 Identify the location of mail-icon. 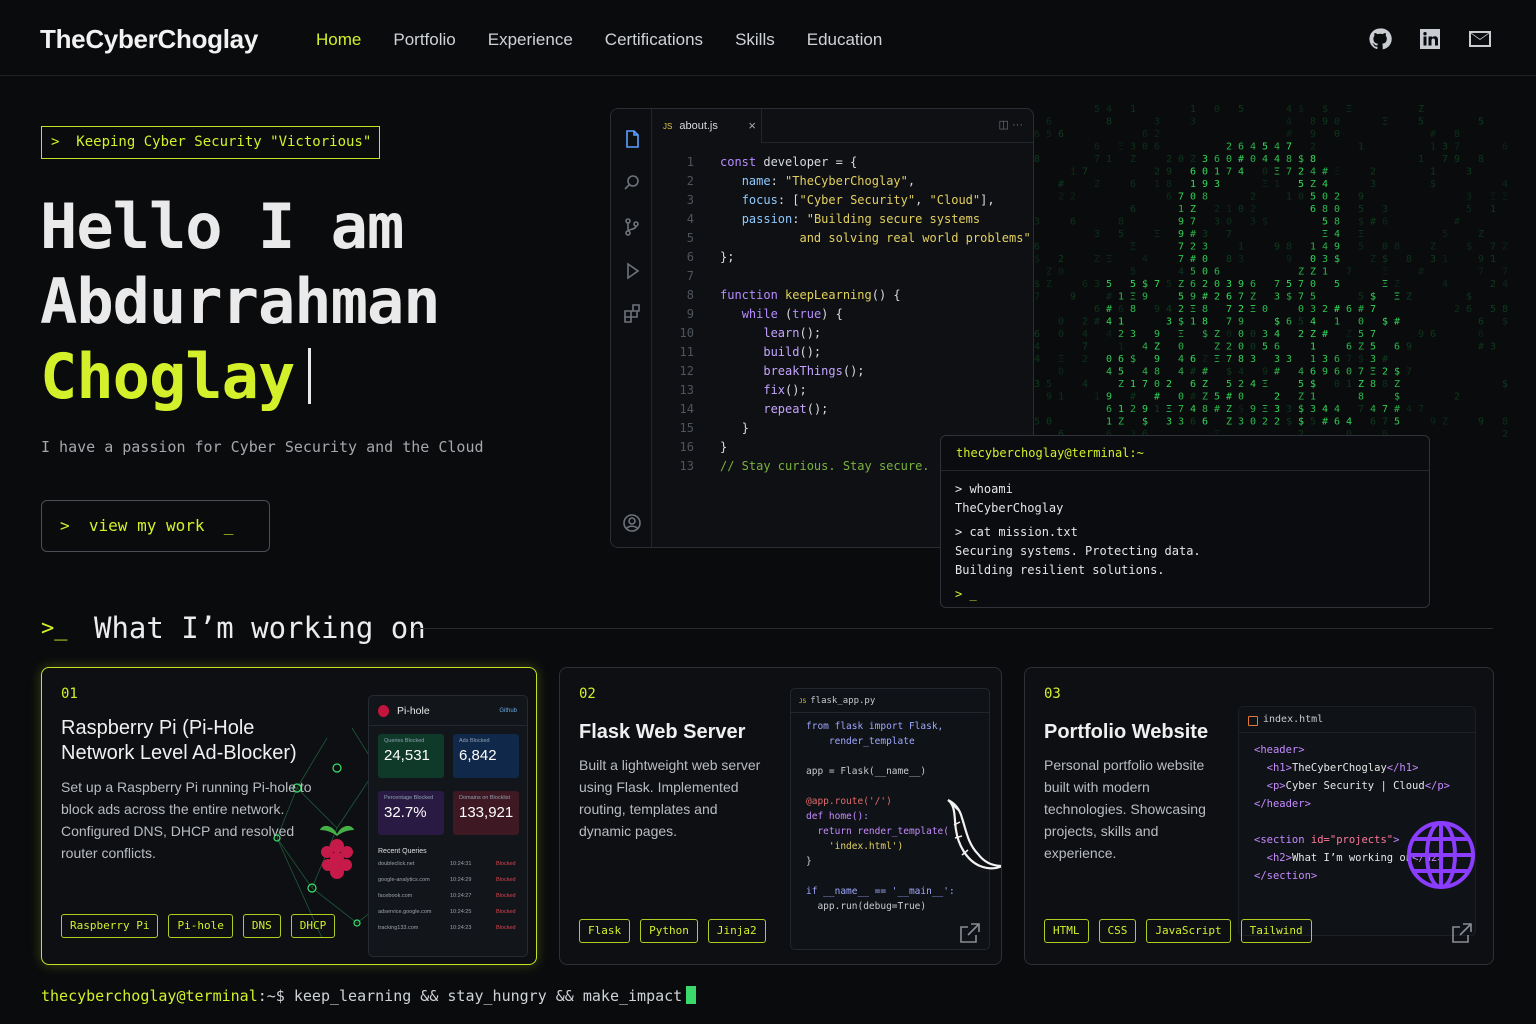
(1480, 39).